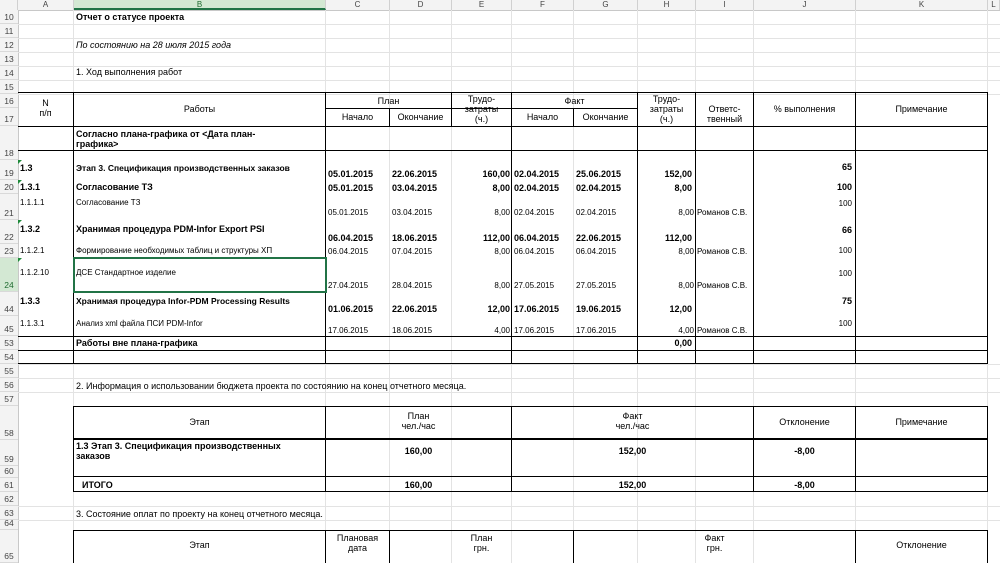 The height and width of the screenshot is (563, 1000). Describe the element at coordinates (846, 301) in the screenshot. I see `percent-complete: 75` at that location.